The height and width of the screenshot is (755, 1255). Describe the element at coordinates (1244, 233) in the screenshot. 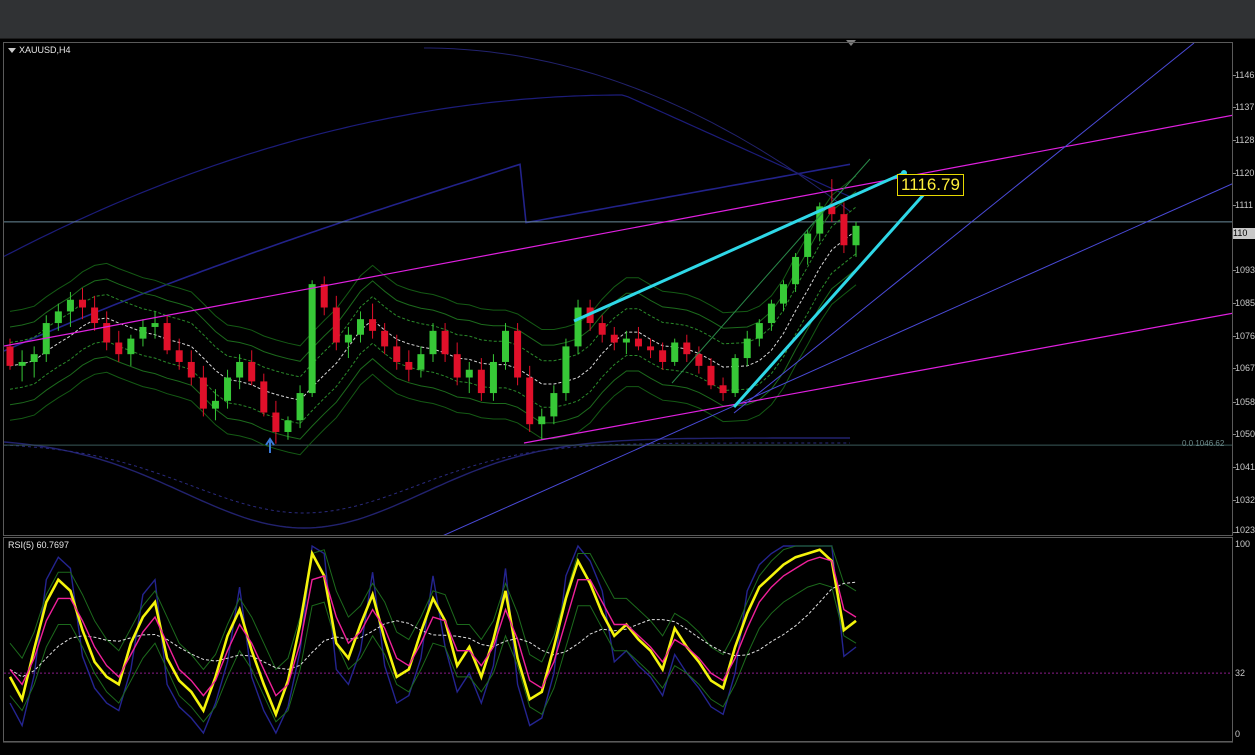

I see `current-price-marker: 110` at that location.